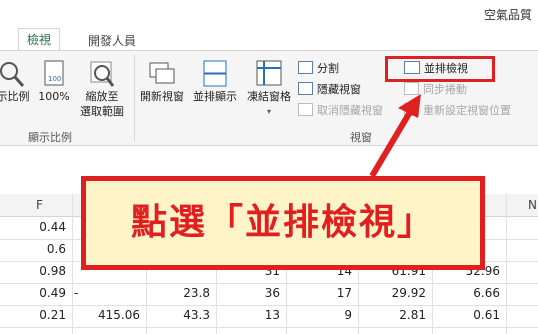  I want to click on annotation-arrow, so click(395, 136).